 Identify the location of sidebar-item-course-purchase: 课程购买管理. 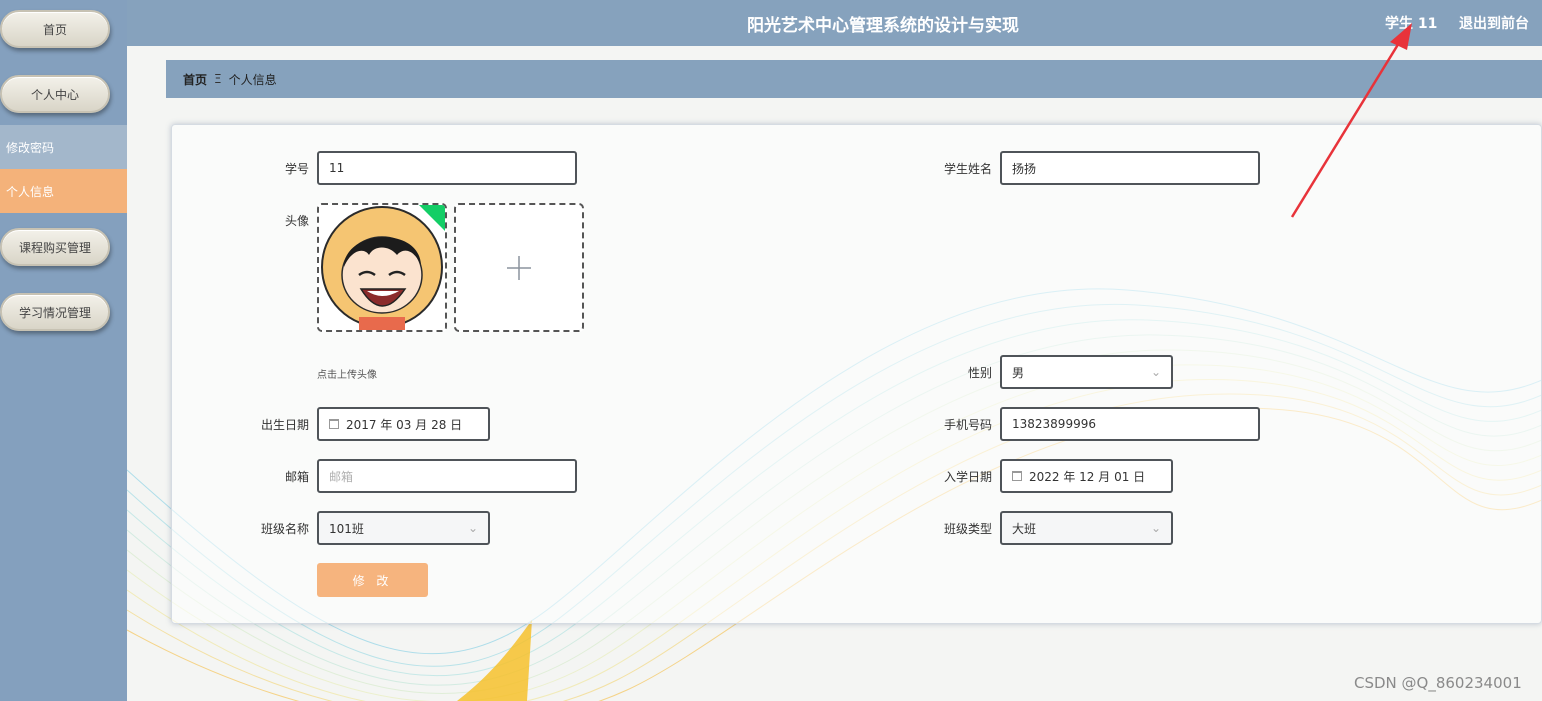
(55, 247).